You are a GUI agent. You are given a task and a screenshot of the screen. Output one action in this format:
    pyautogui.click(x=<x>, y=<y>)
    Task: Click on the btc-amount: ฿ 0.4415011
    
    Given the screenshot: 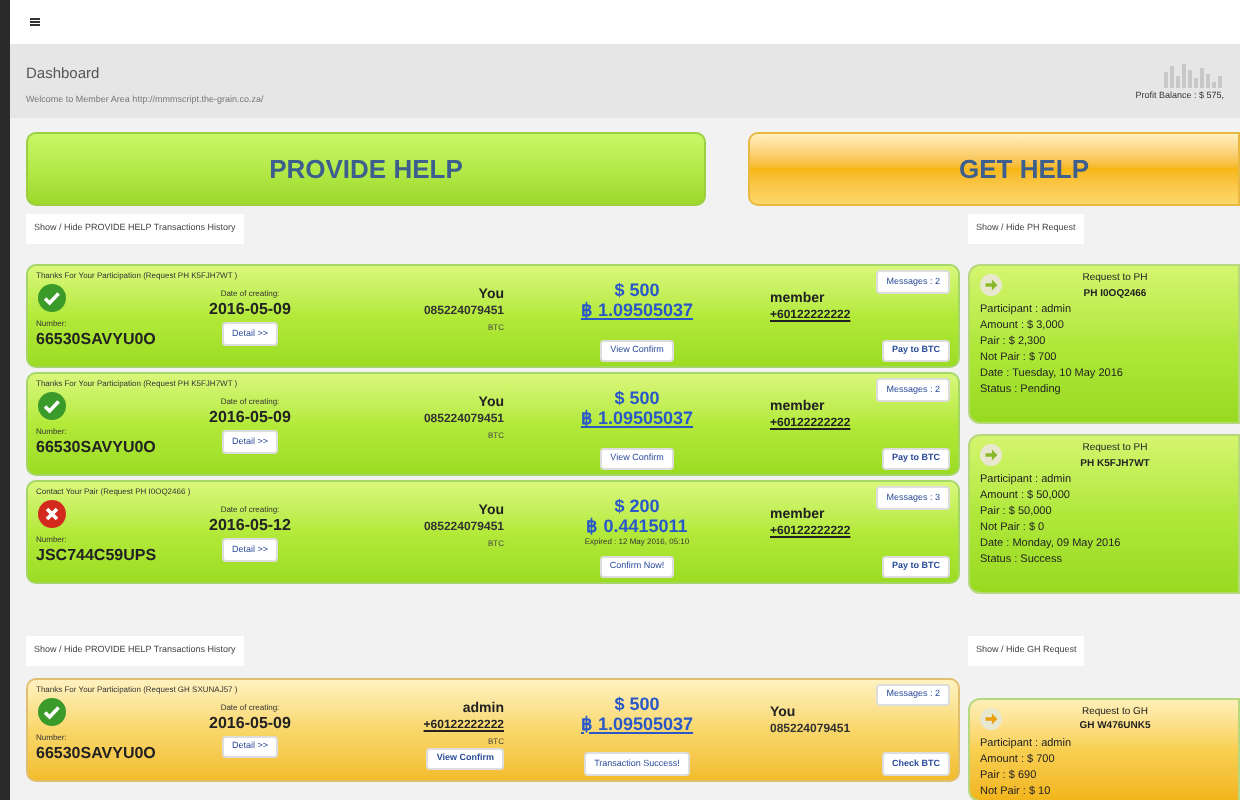 What is the action you would take?
    pyautogui.click(x=637, y=526)
    